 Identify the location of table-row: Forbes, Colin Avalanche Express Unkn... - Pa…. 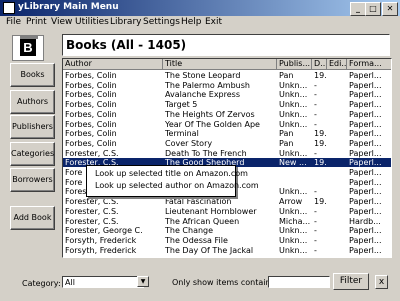
(227, 95).